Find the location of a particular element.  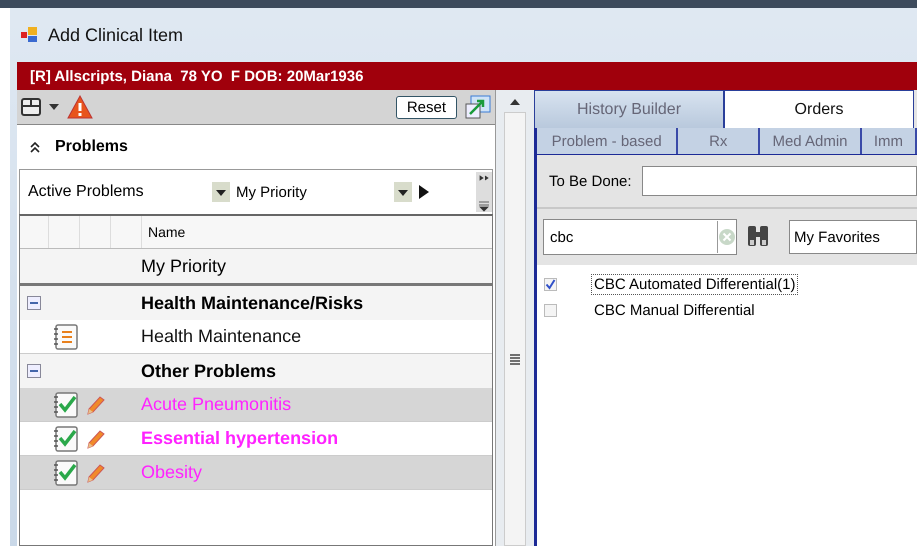

row-label: My Priority is located at coordinates (183, 266).